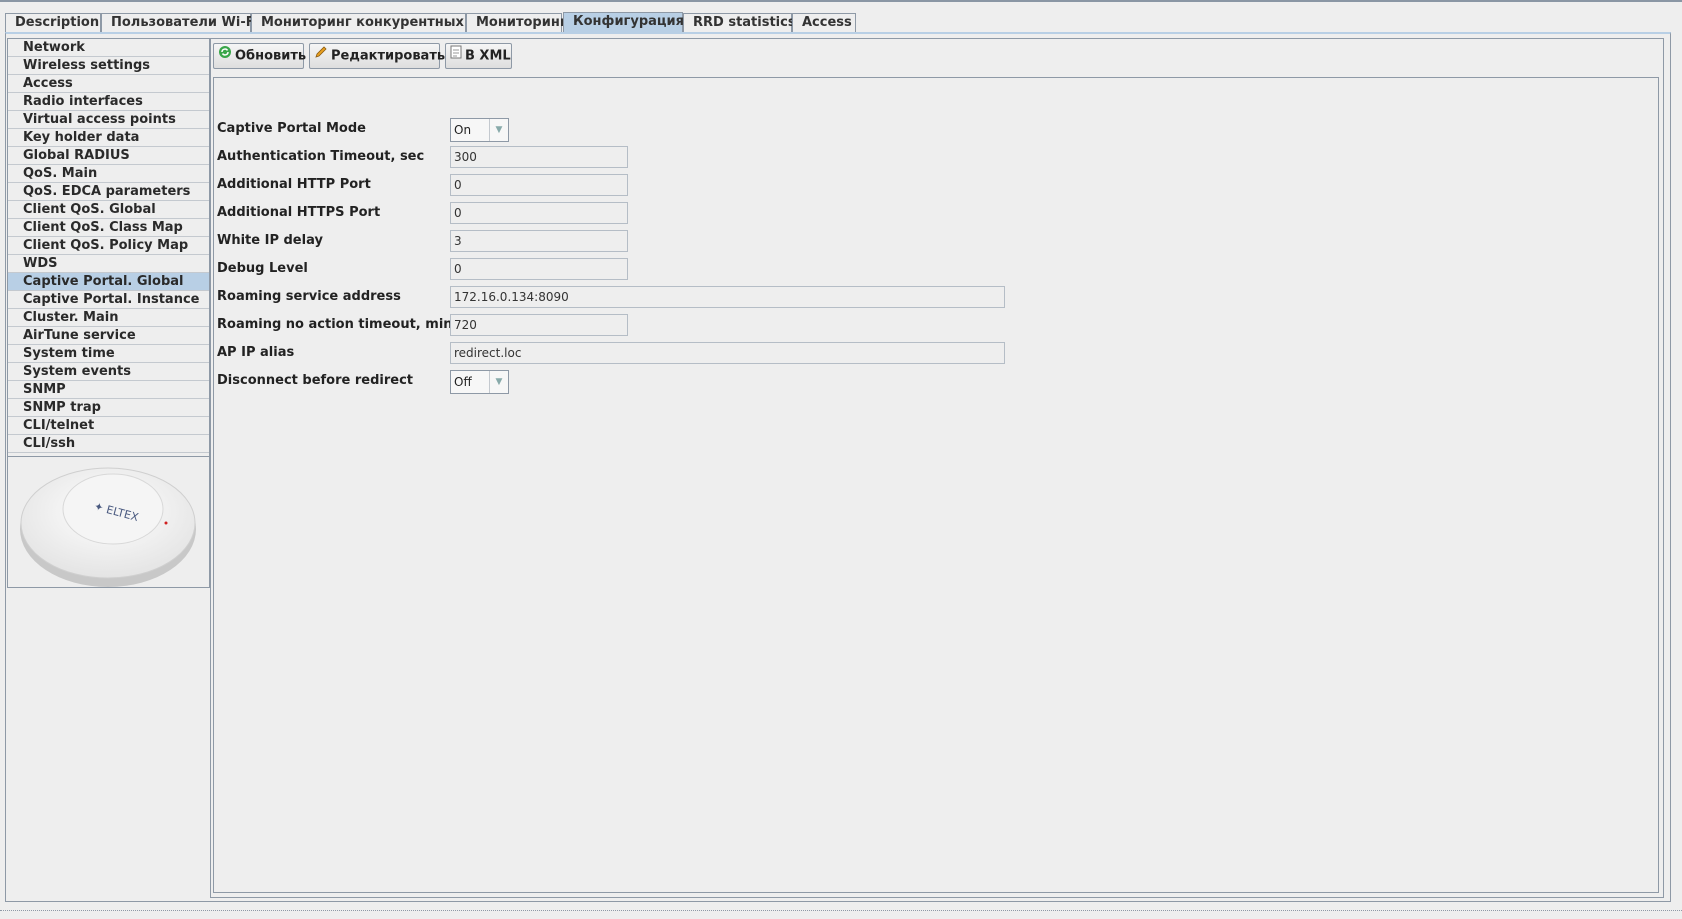  I want to click on roaming-address-label: Roaming service address, so click(309, 296).